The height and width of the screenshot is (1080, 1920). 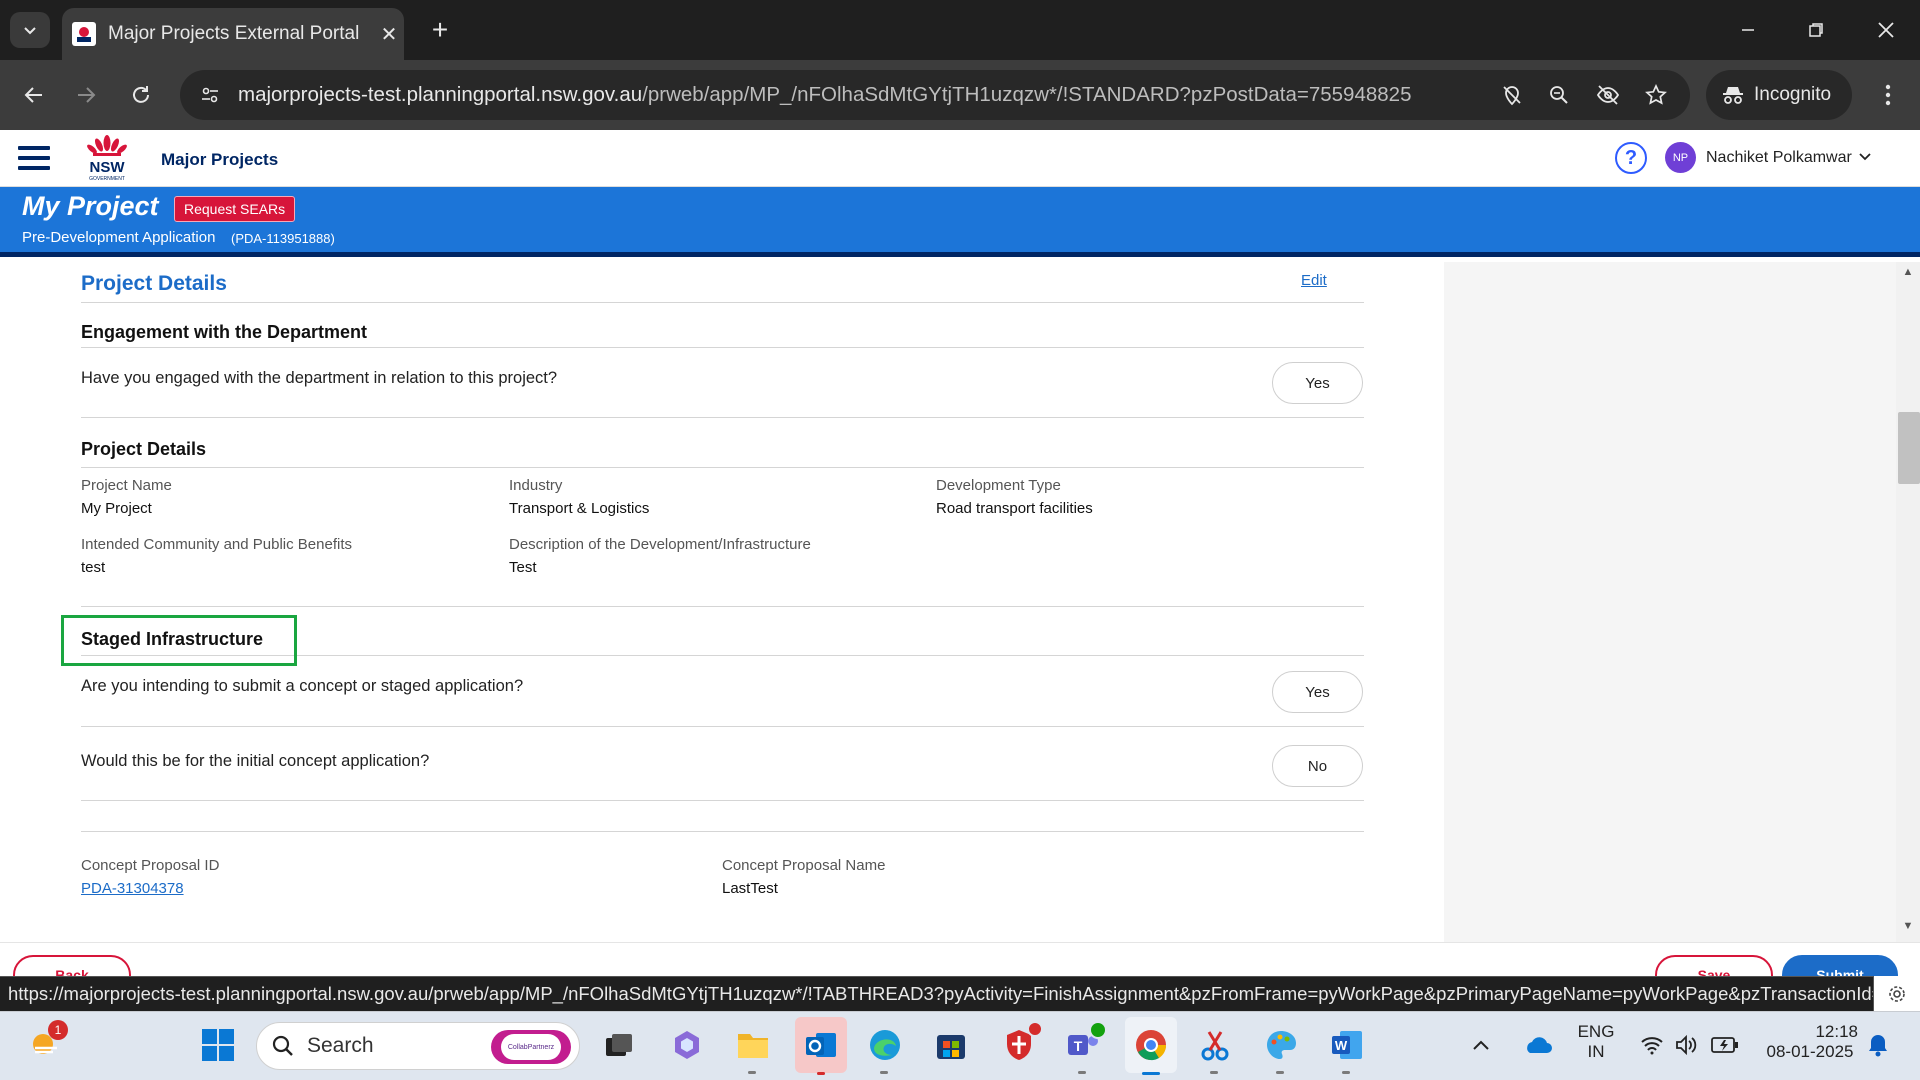 I want to click on zoom-icon, so click(x=1559, y=95).